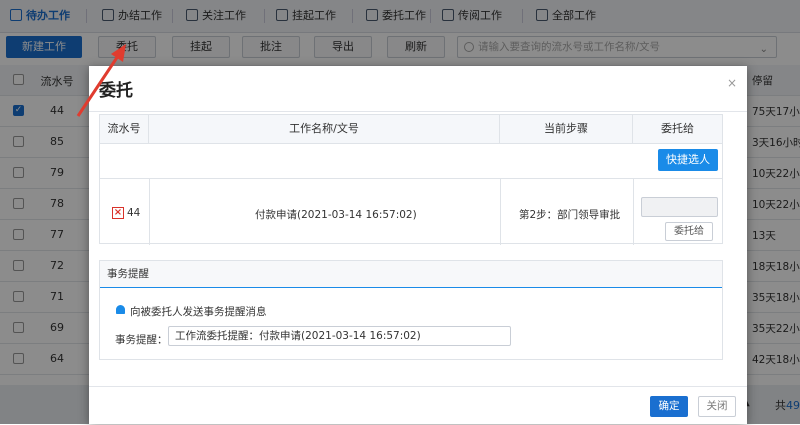 The width and height of the screenshot is (800, 425). I want to click on arrow-line, so click(100, 83).